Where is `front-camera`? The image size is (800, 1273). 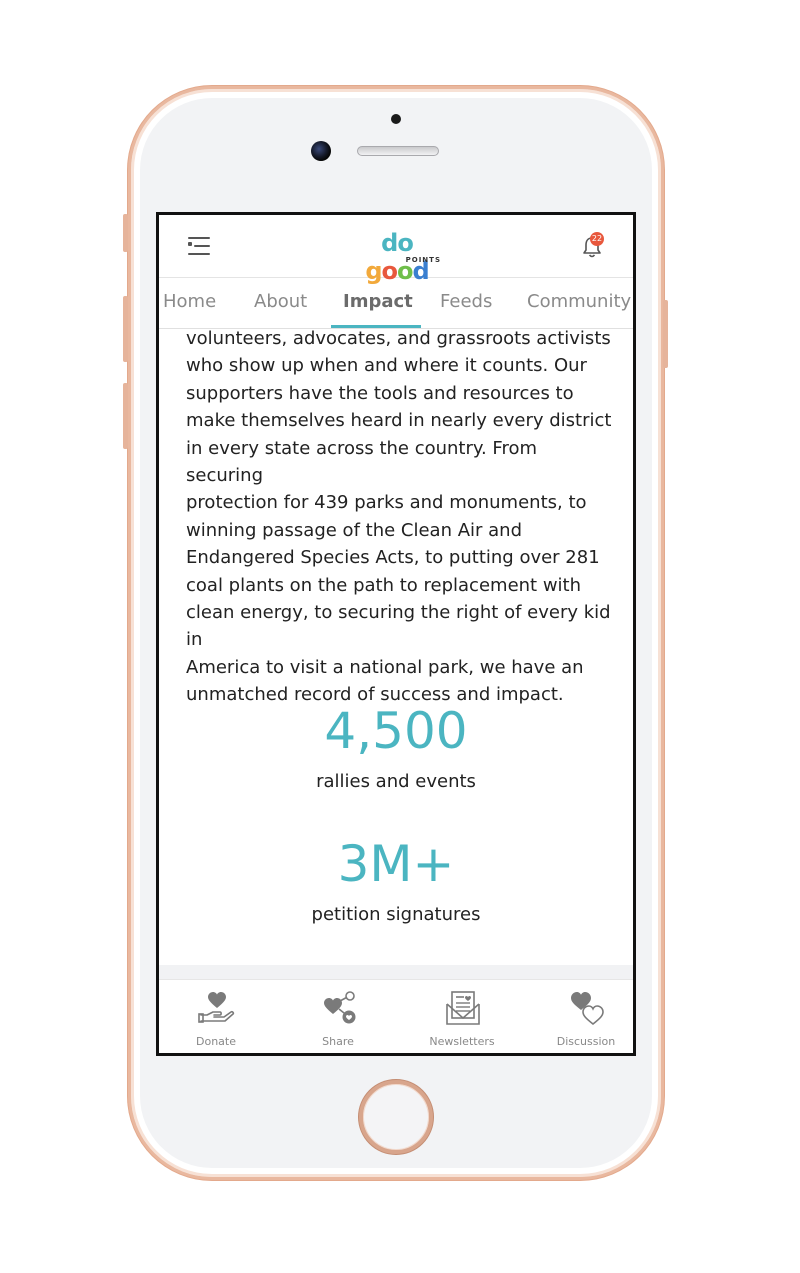
front-camera is located at coordinates (321, 151).